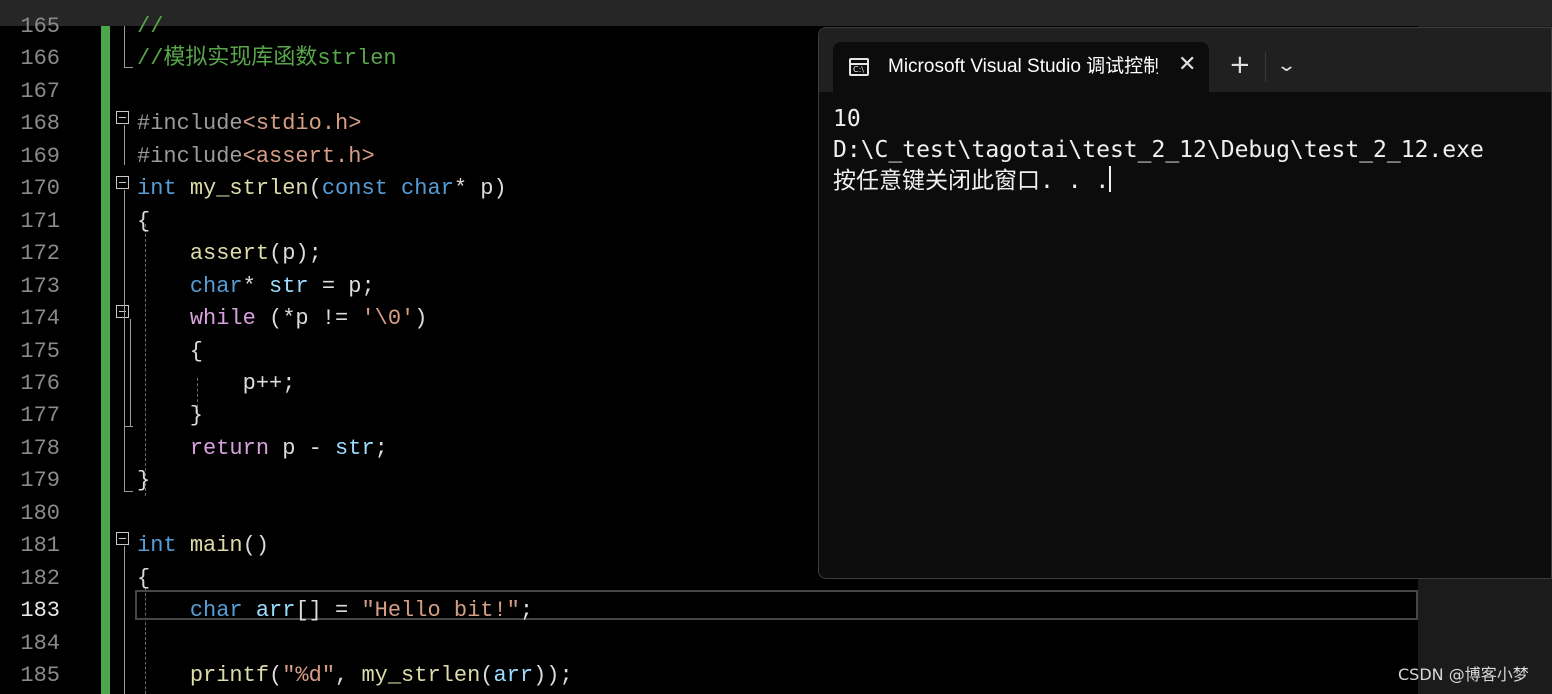 This screenshot has width=1552, height=694. Describe the element at coordinates (859, 67) in the screenshot. I see `console-icon: C:\` at that location.